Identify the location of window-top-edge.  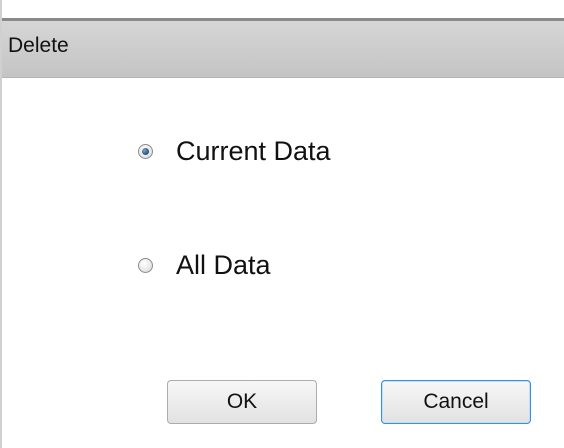
(283, 9).